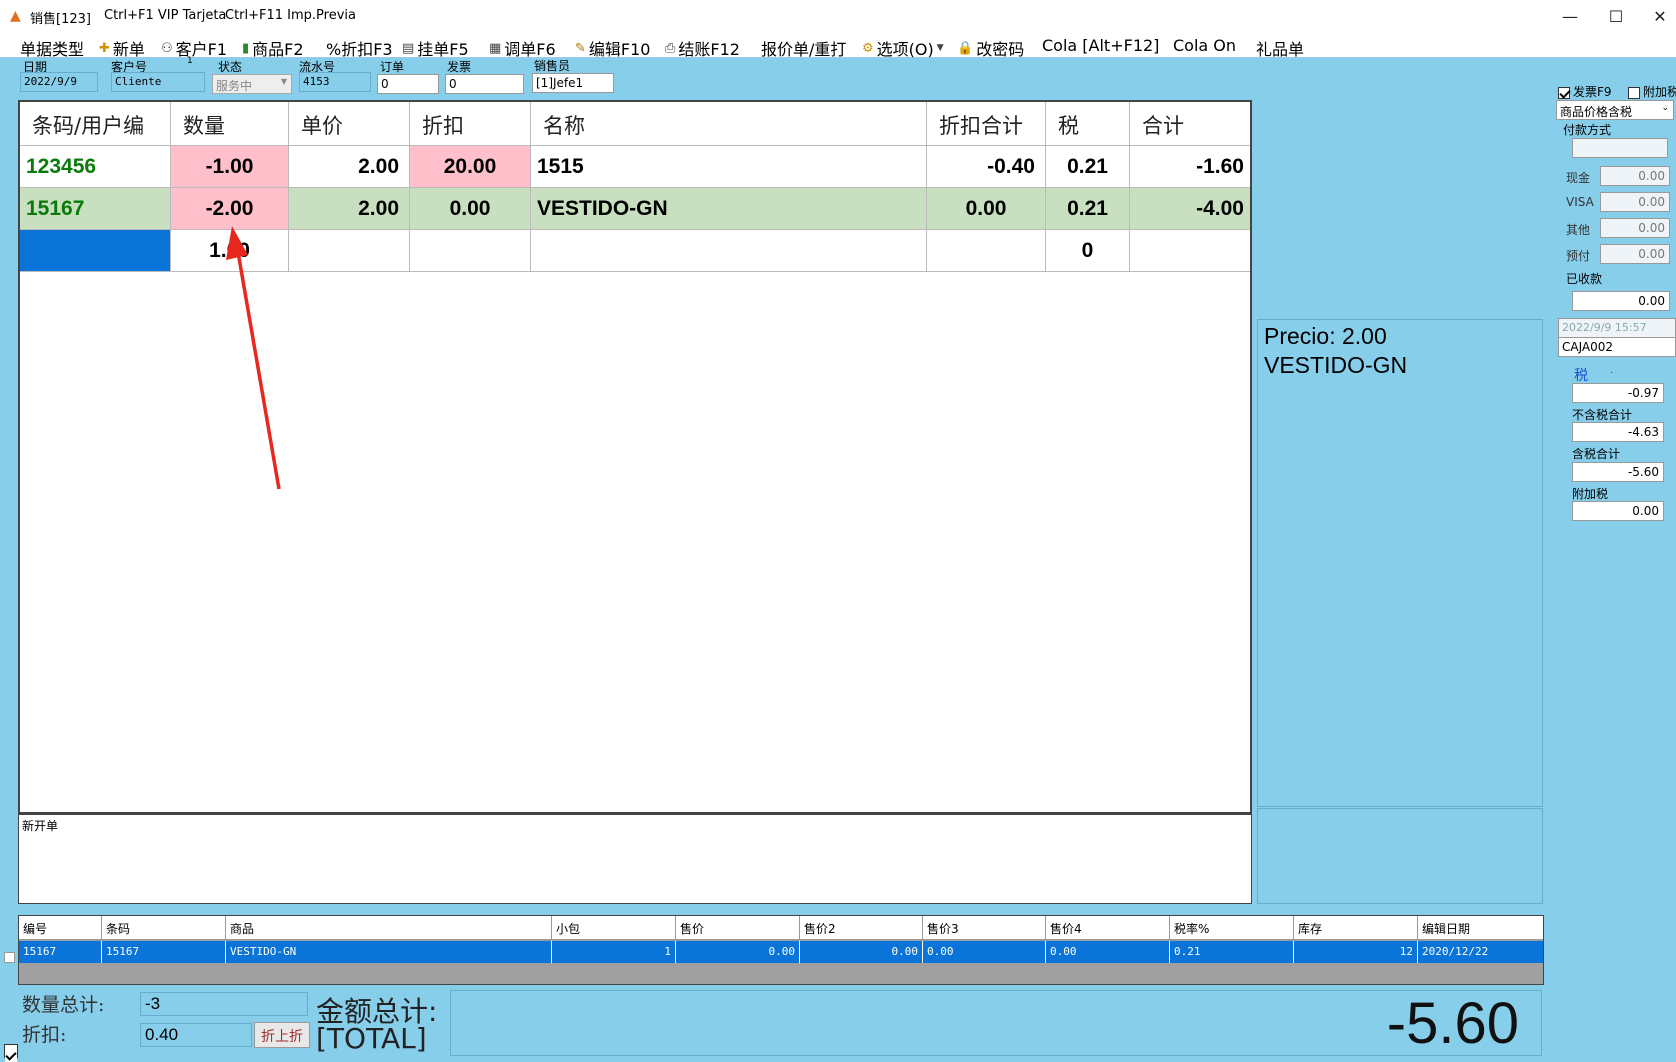 This screenshot has width=1676, height=1062. I want to click on lookup-cell-price3: 0.00, so click(984, 952).